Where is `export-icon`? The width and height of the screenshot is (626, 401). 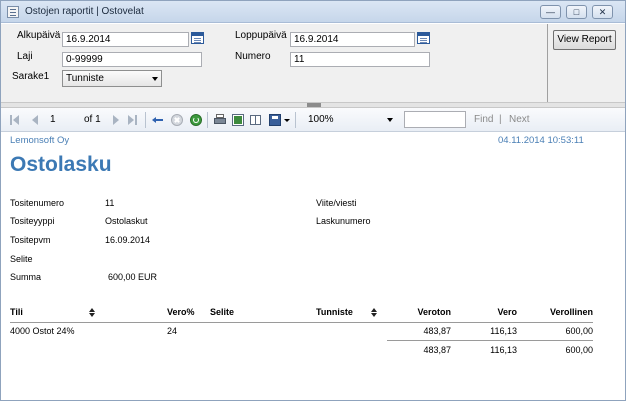
export-icon is located at coordinates (275, 120).